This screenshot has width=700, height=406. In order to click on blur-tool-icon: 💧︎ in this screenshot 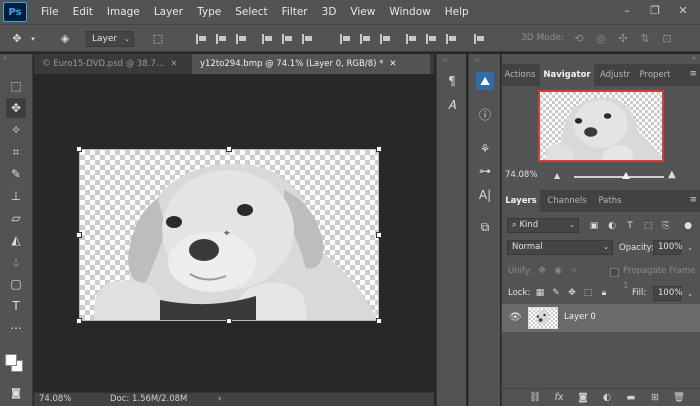, I will do `click(16, 262)`.